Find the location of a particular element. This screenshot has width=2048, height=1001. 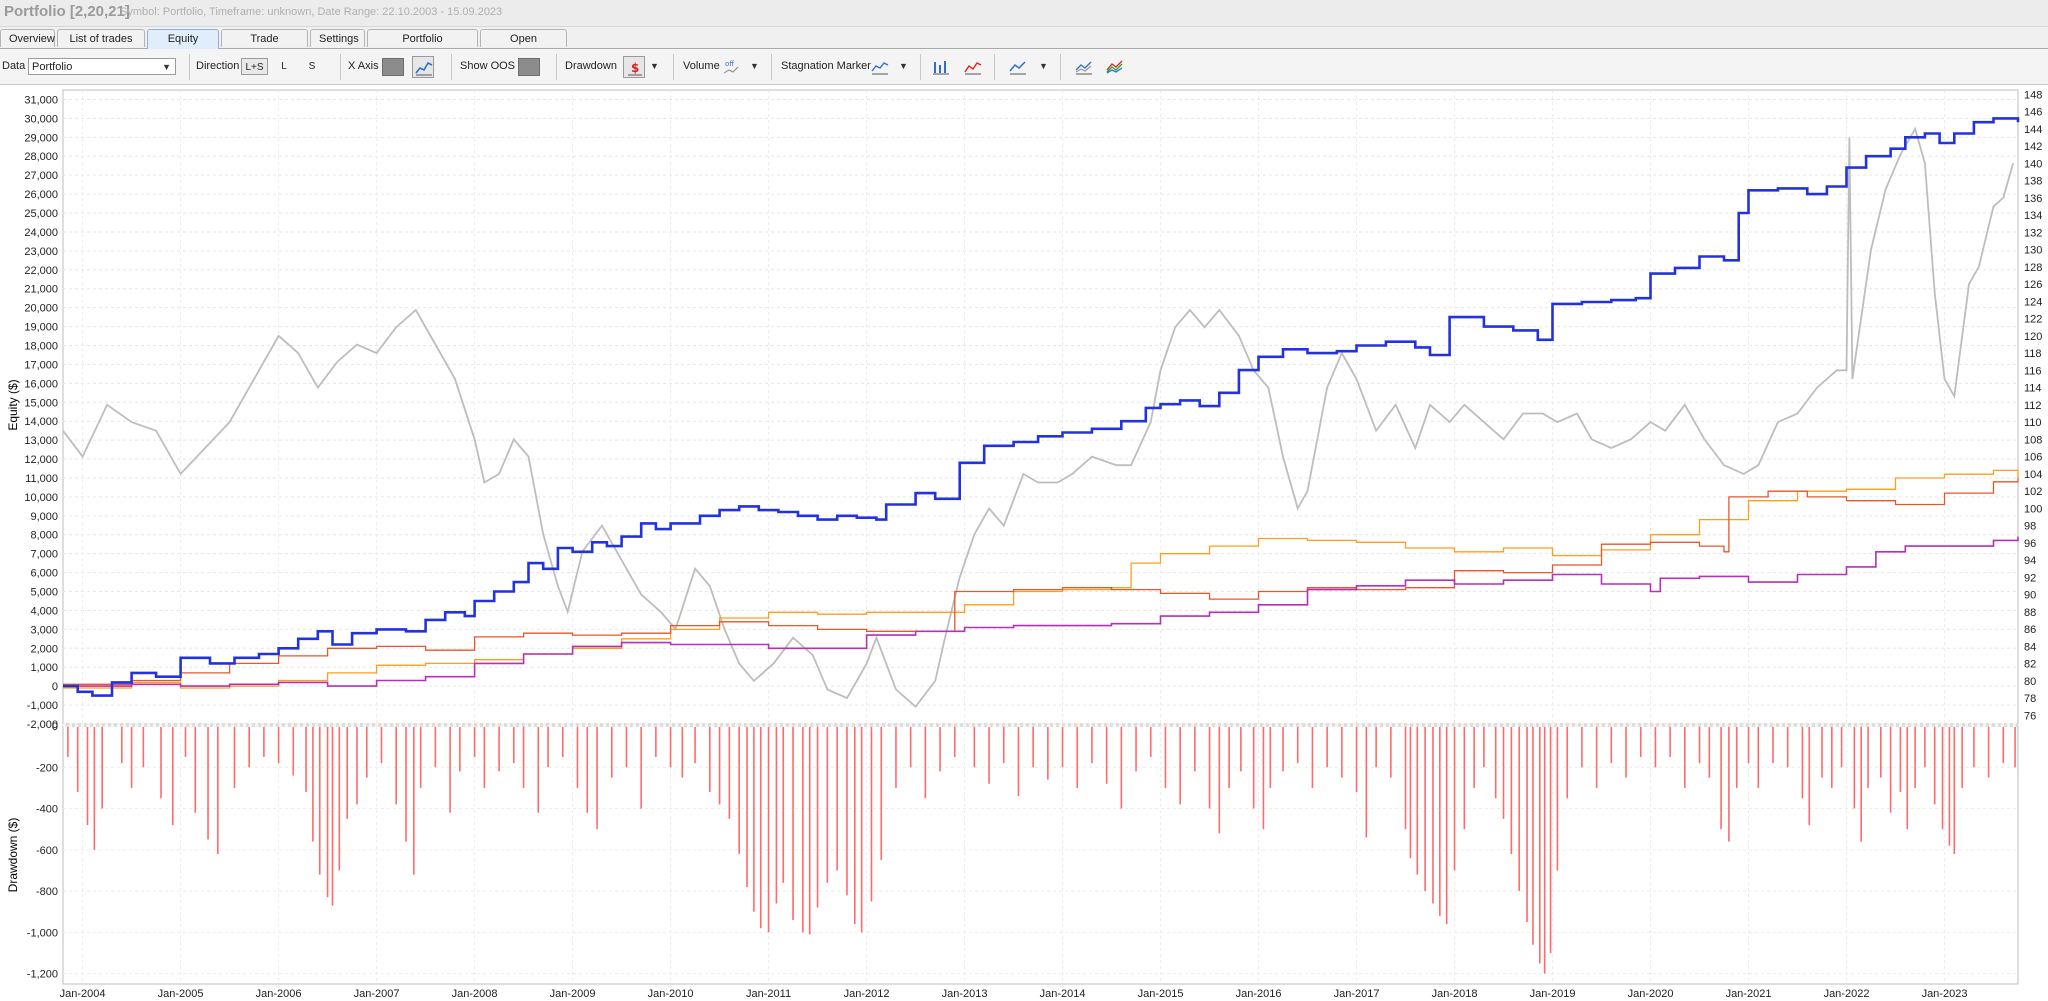

equity-y-tick-label: 19,000 is located at coordinates (41, 328).